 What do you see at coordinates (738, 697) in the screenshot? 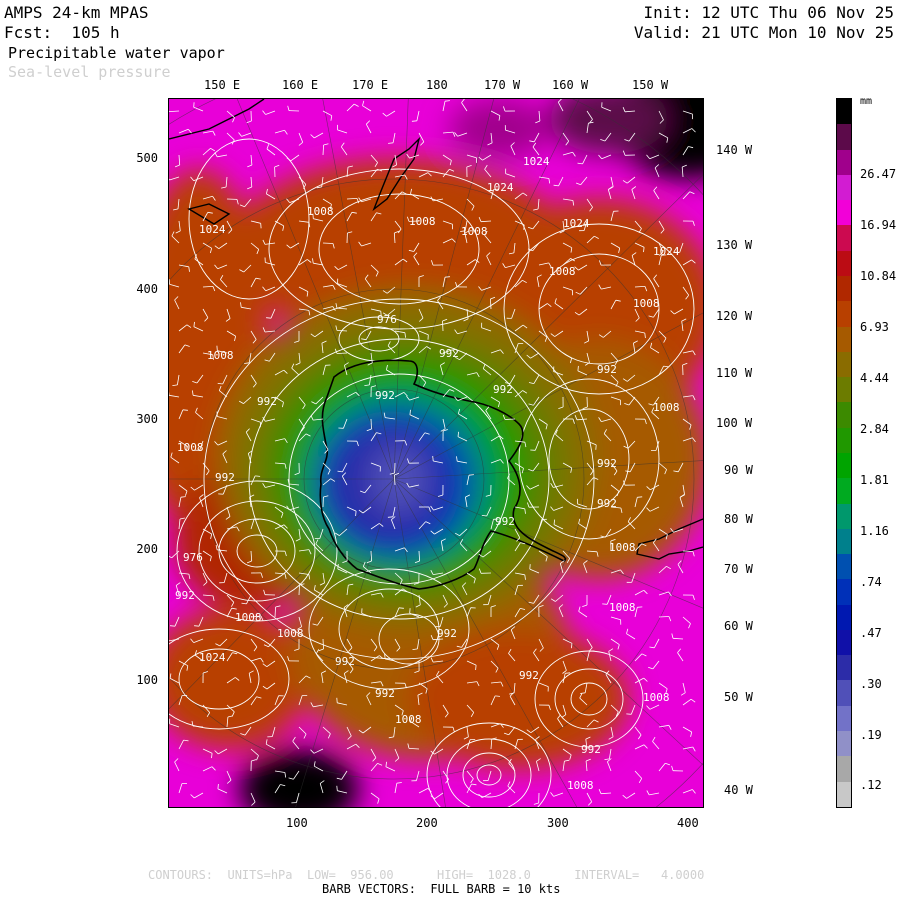
I see `lon-label: 50 W` at bounding box center [738, 697].